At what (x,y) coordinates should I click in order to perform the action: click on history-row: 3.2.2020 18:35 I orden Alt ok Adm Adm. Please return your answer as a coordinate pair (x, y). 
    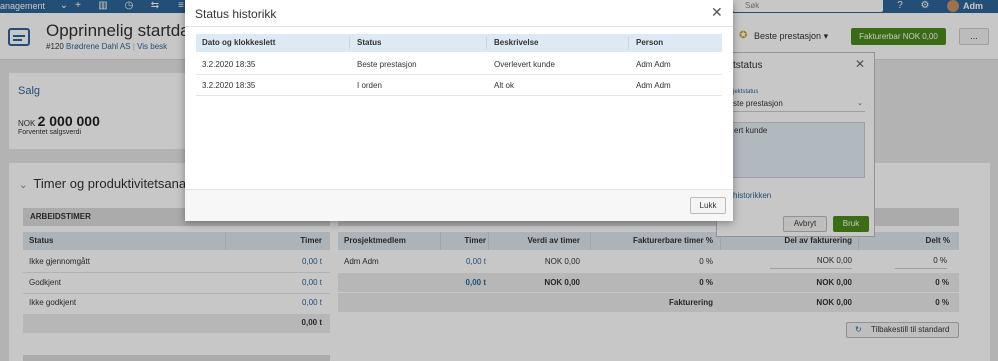
    Looking at the image, I should click on (459, 85).